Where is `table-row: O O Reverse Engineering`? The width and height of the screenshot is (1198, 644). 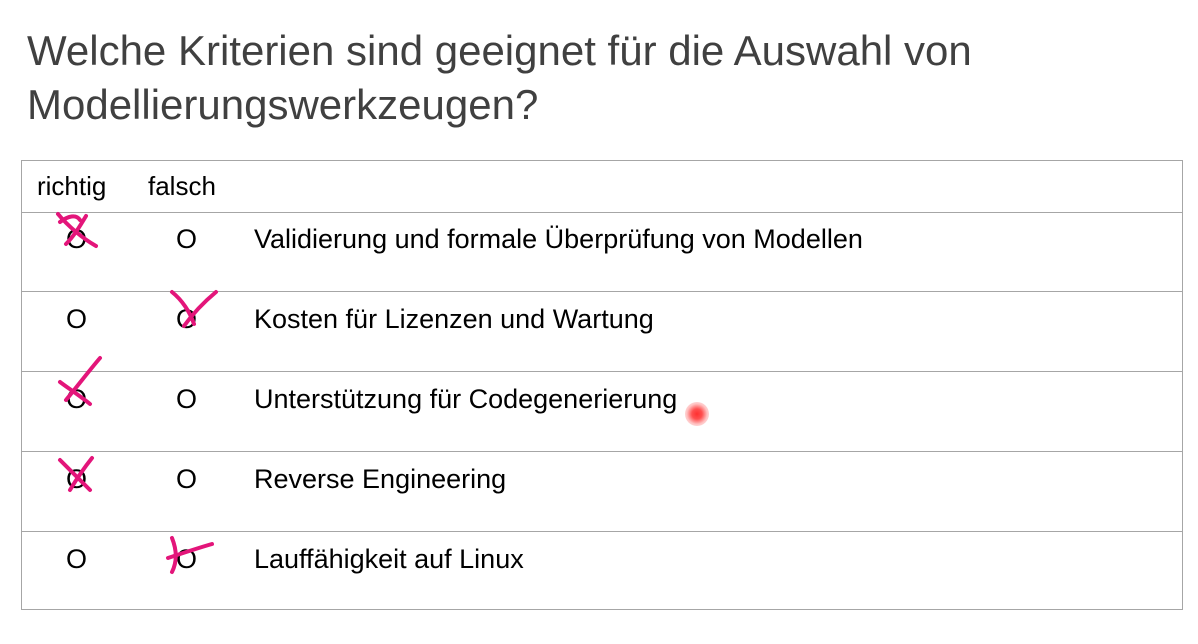 table-row: O O Reverse Engineering is located at coordinates (602, 492).